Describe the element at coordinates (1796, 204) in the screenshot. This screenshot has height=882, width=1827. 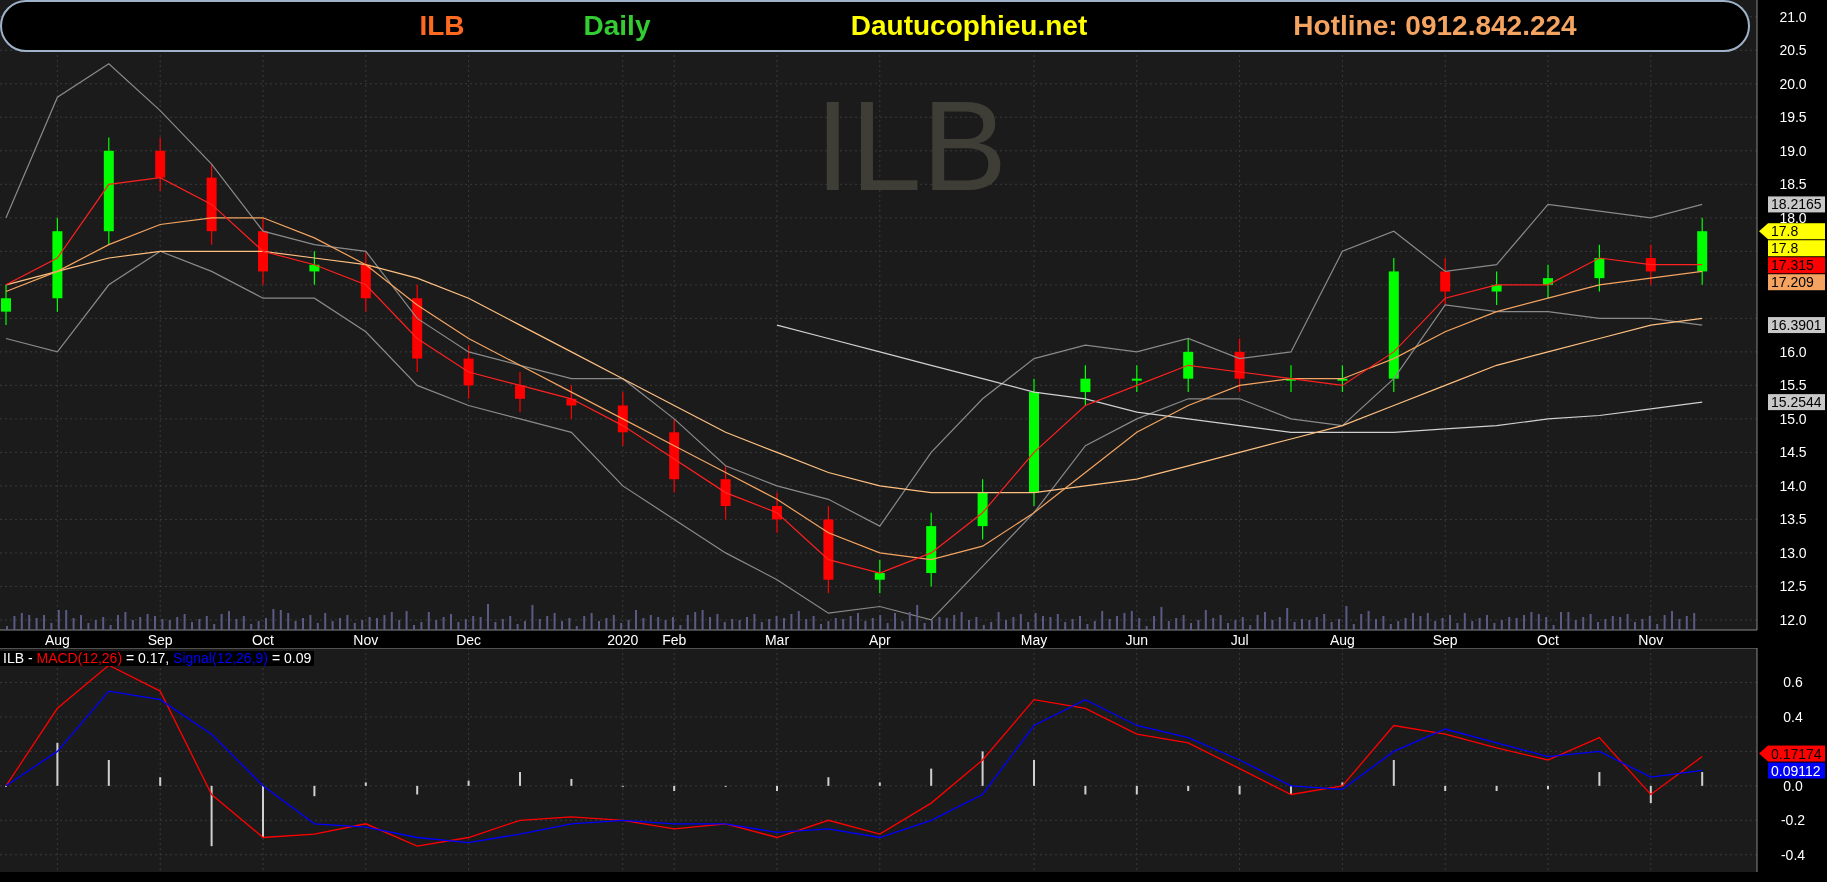
I see `price-tag: 18.2165` at that location.